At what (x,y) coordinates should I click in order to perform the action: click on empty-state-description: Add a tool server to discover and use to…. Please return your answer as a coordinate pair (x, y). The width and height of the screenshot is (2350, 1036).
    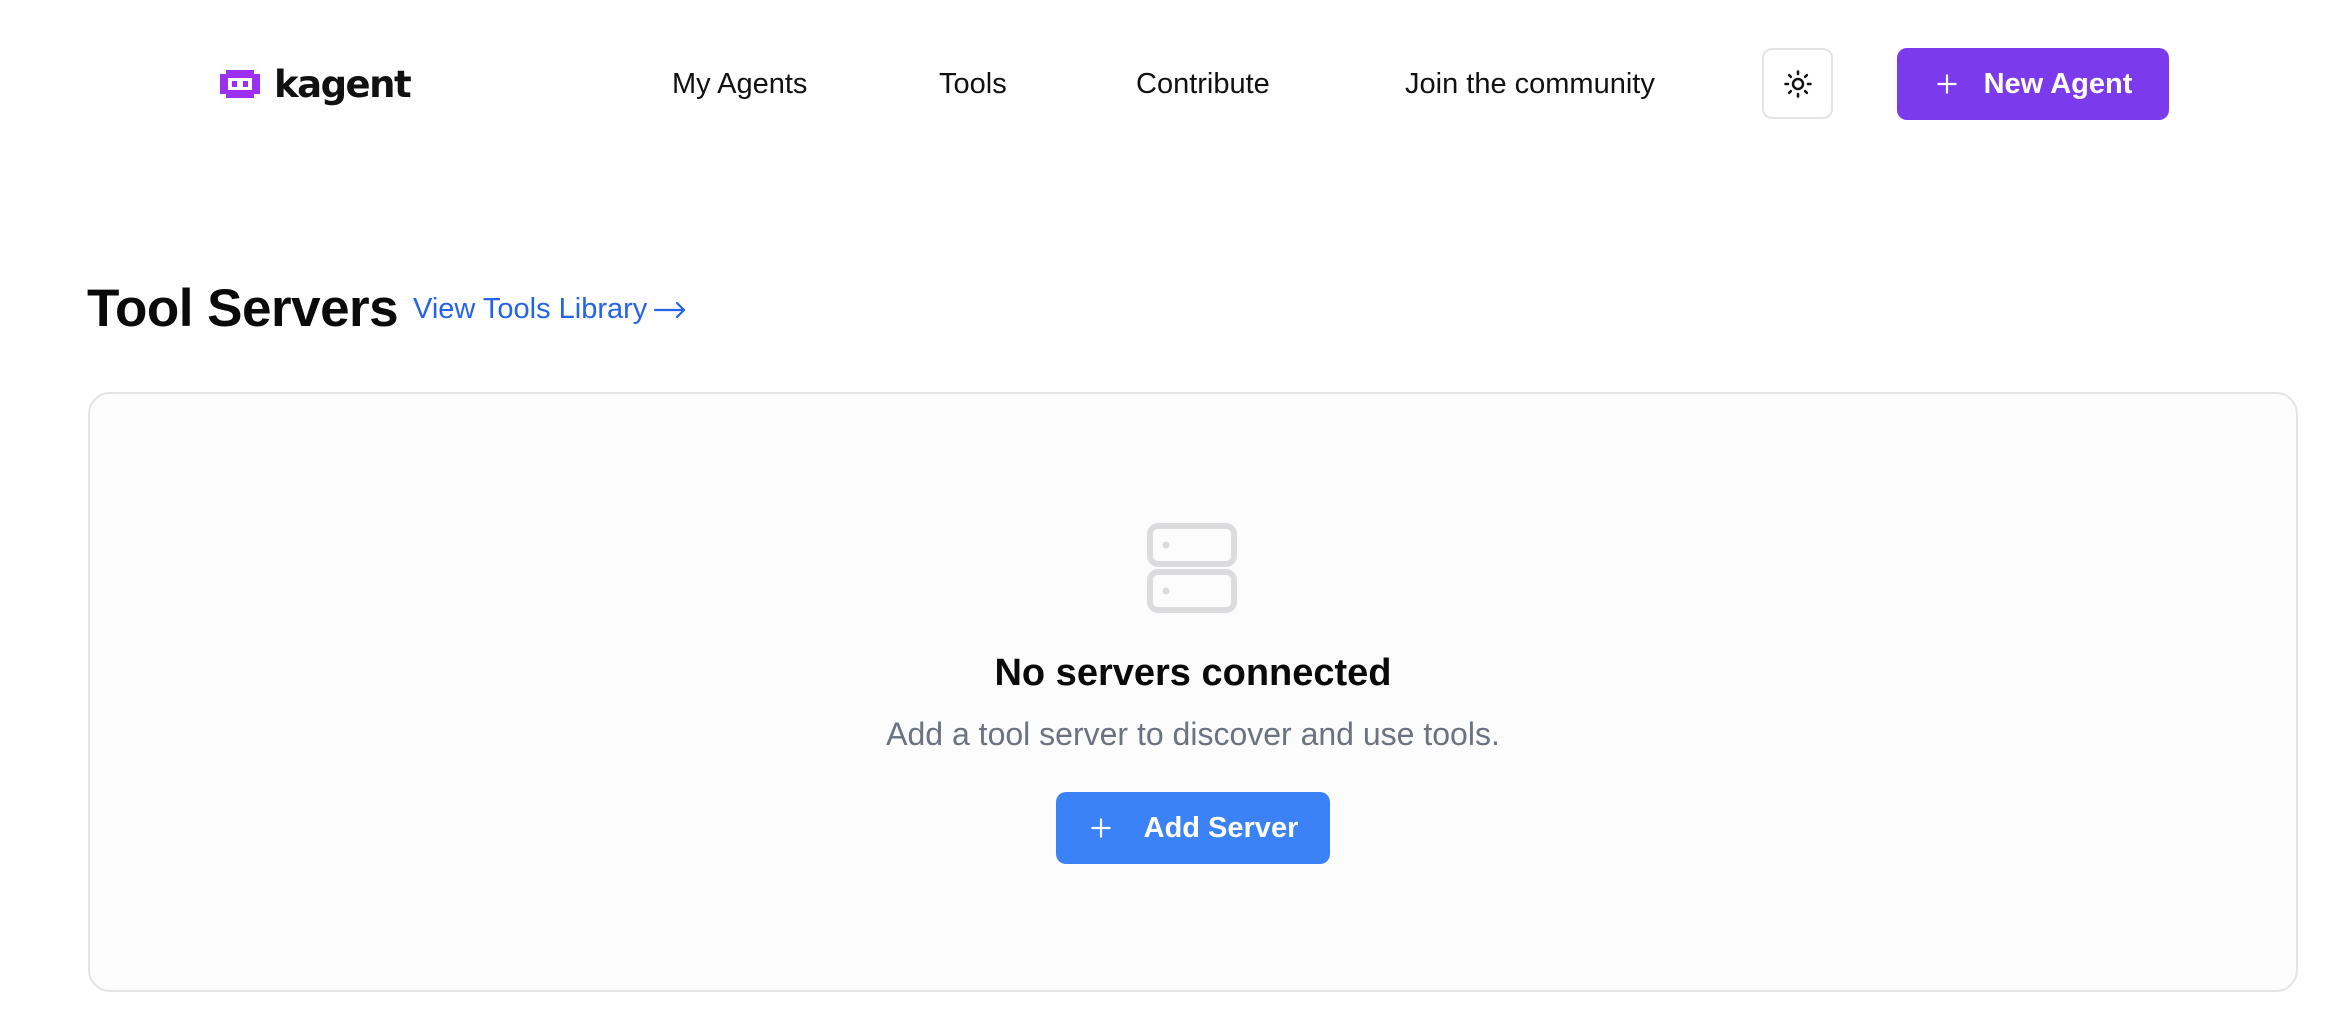
    Looking at the image, I should click on (1193, 734).